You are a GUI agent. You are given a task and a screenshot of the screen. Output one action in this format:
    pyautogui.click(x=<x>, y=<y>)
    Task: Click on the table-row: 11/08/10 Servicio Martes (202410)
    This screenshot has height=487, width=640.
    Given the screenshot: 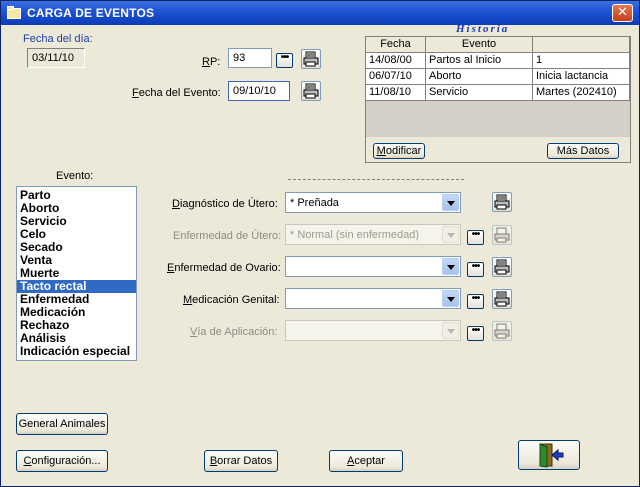 What is the action you would take?
    pyautogui.click(x=498, y=93)
    